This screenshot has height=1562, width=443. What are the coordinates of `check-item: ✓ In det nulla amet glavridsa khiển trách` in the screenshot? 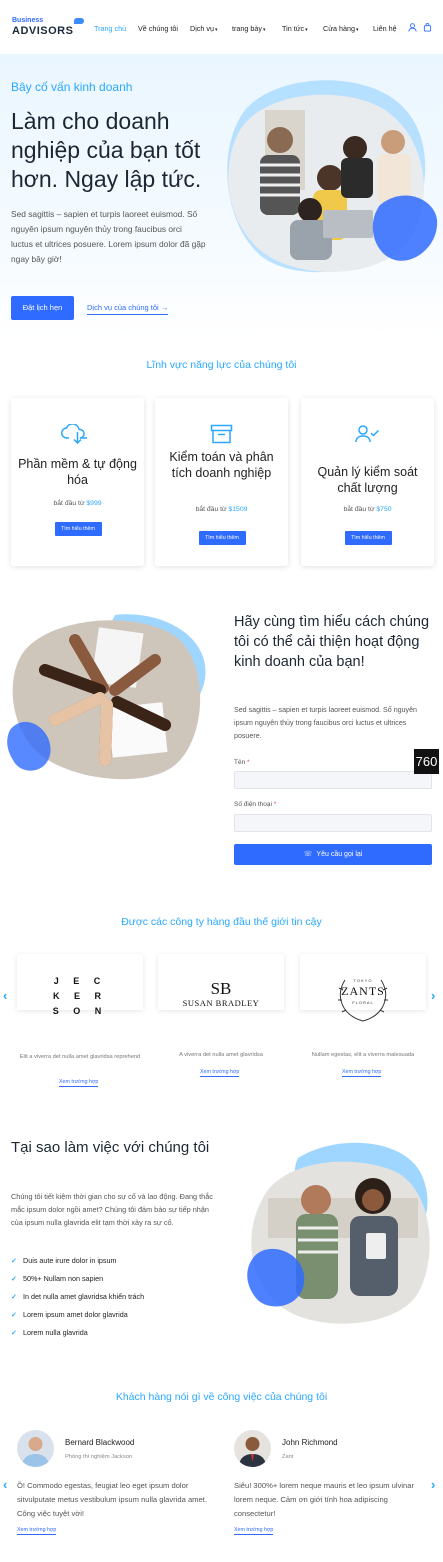 It's located at (77, 1296).